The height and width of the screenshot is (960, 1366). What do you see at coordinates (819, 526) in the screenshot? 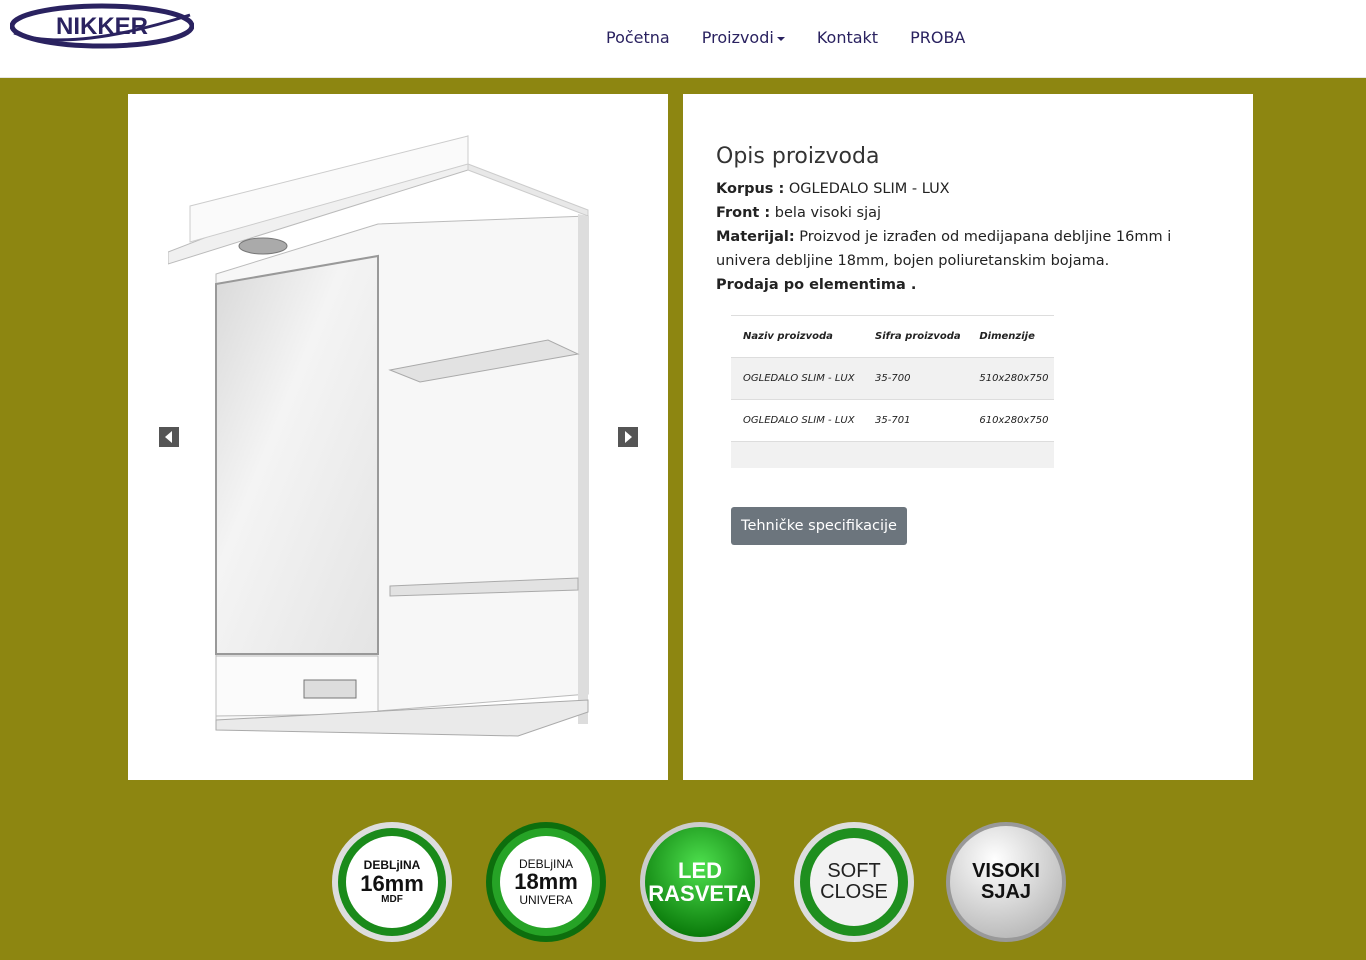
I see `tech-specs-button: Tehničke specifikacije` at bounding box center [819, 526].